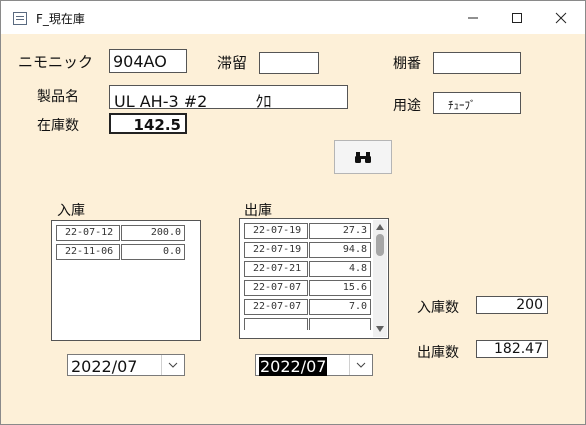 Image resolution: width=586 pixels, height=425 pixels. What do you see at coordinates (340, 324) in the screenshot?
I see `outgoing-row-partial-qty` at bounding box center [340, 324].